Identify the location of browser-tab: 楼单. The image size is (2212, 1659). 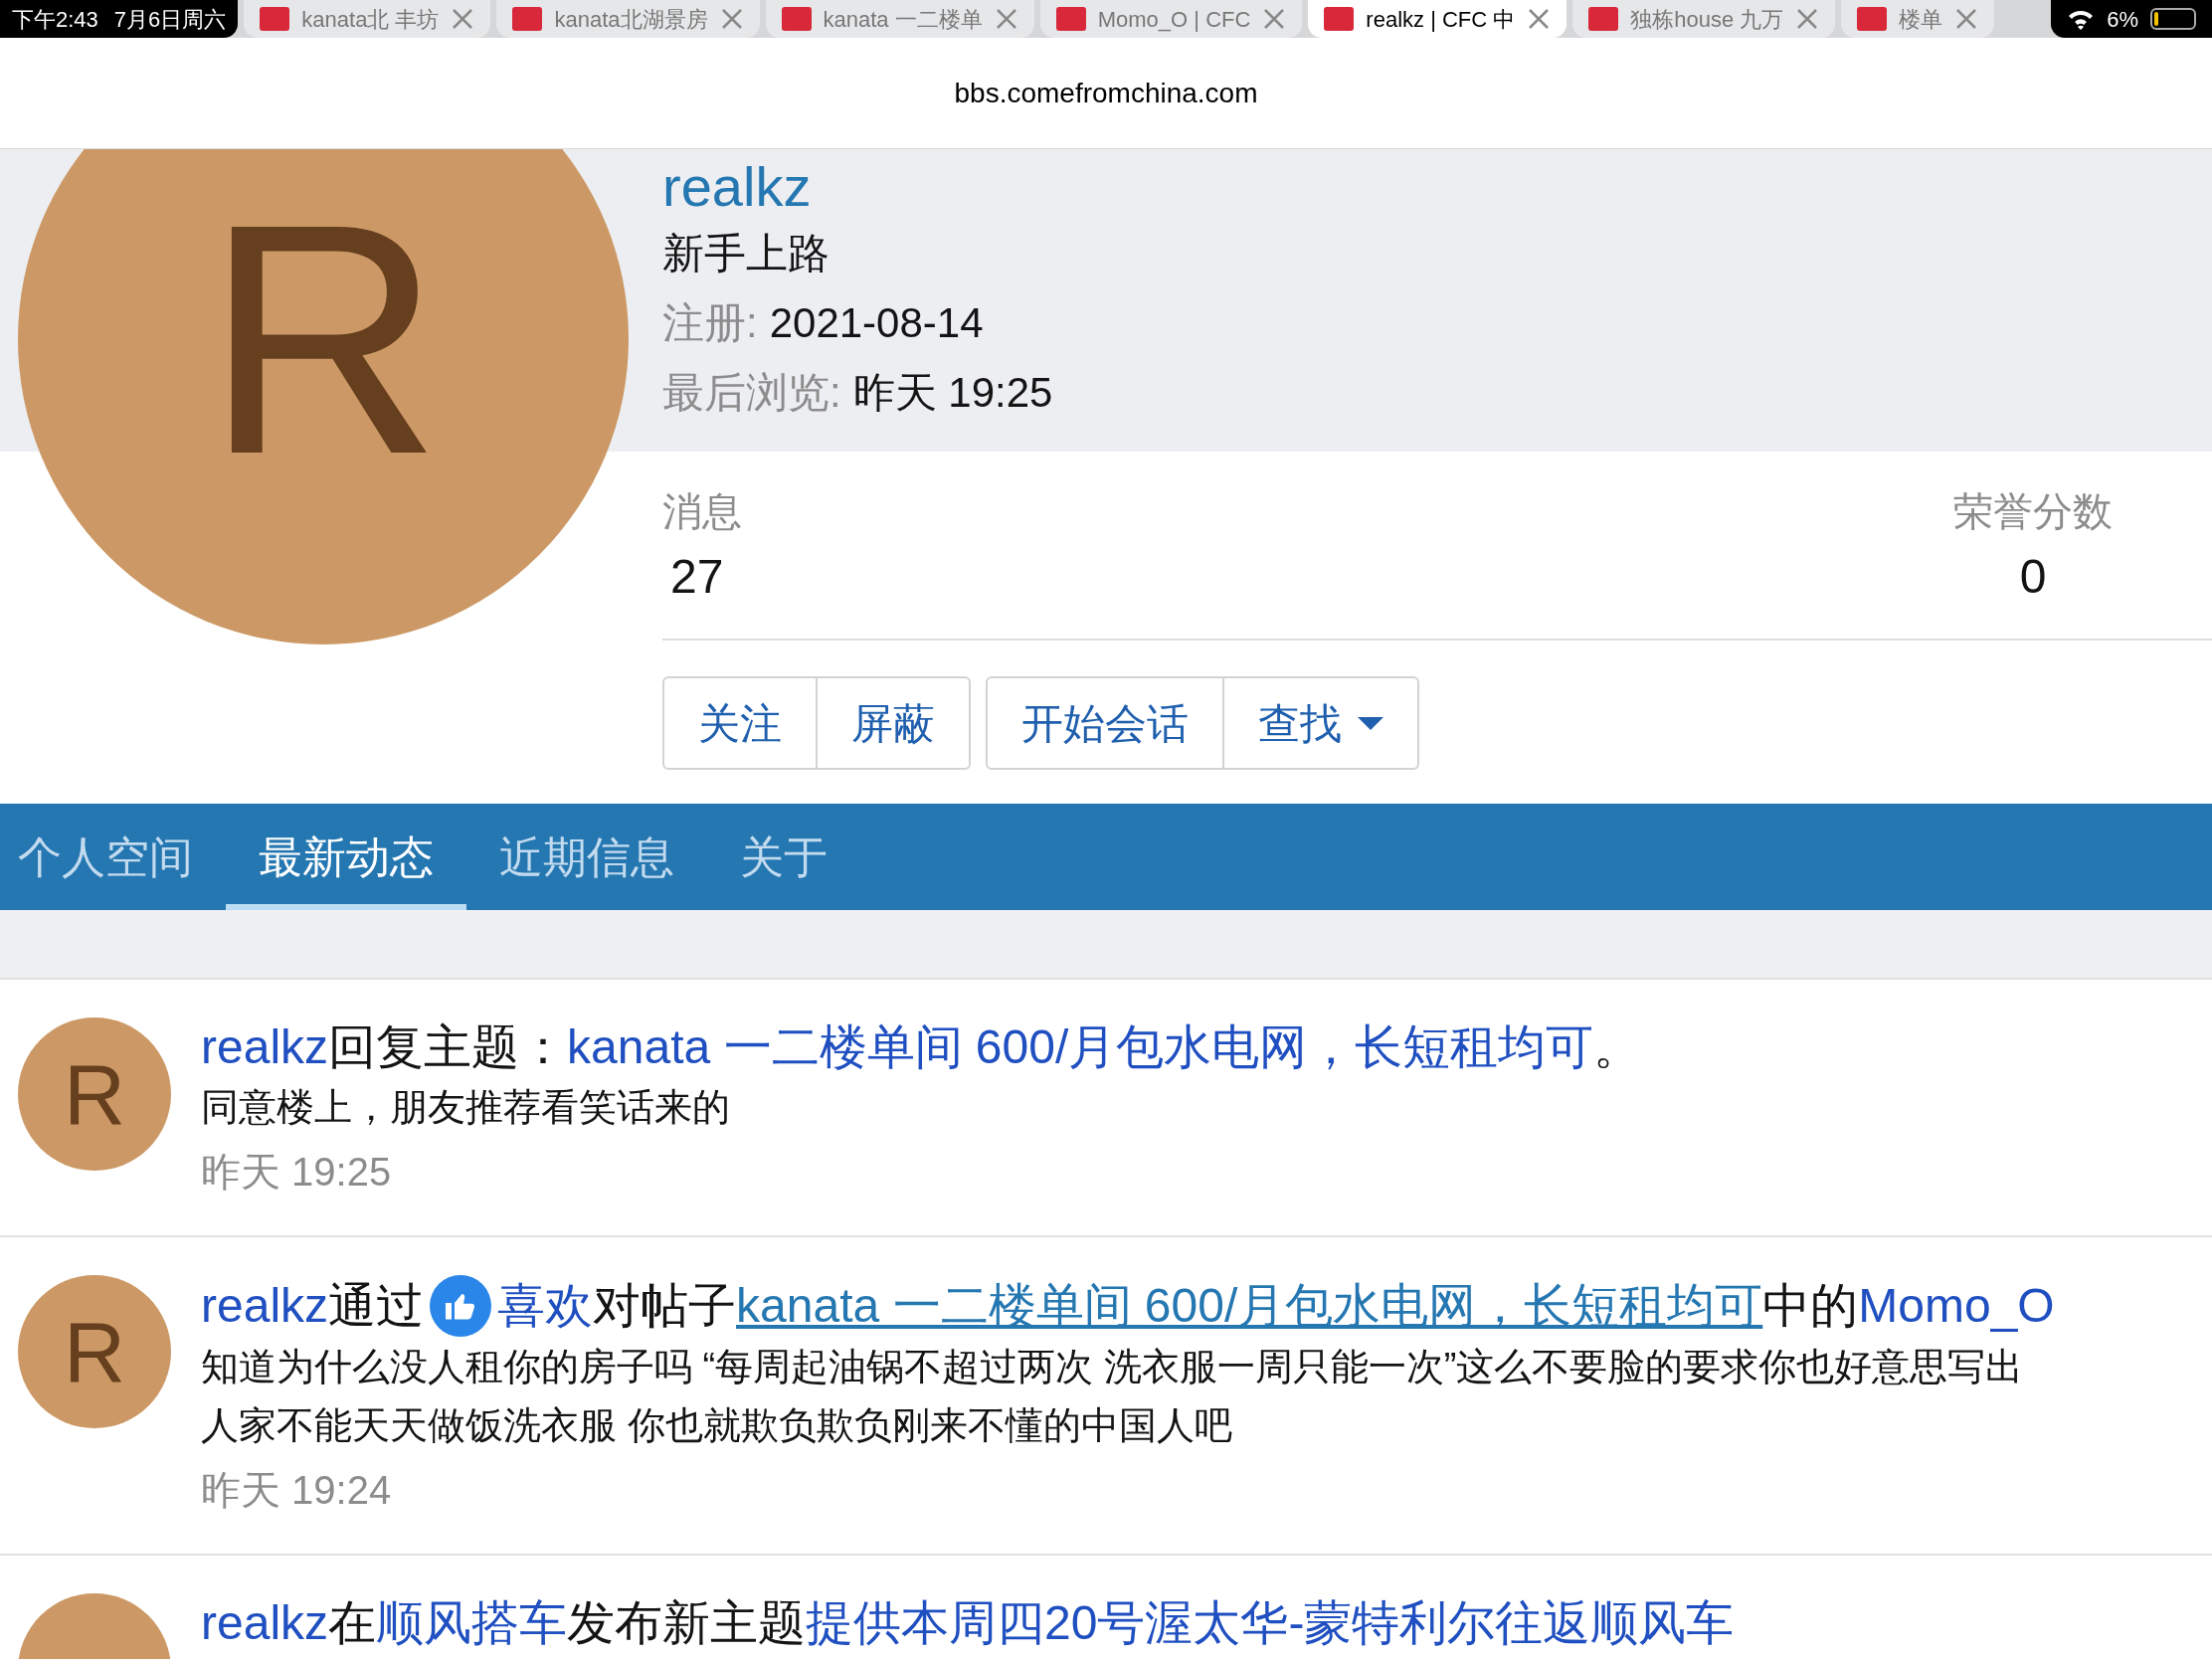
(1918, 19).